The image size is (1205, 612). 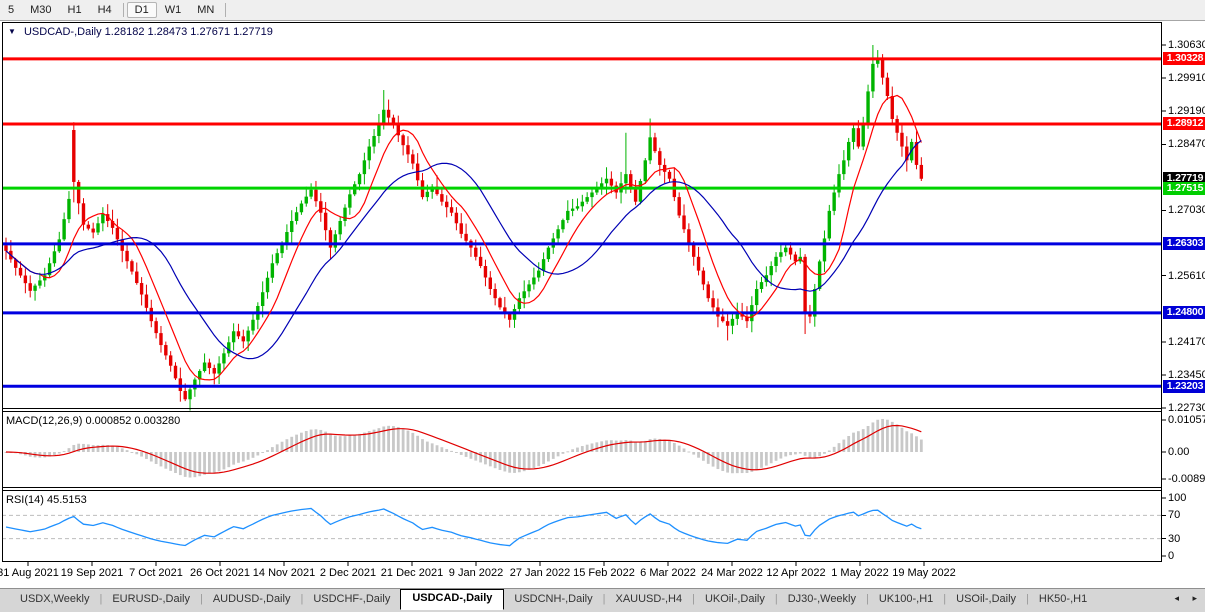 I want to click on chart-tab-usdchf-daily: USDCHF-,Daily, so click(x=351, y=599).